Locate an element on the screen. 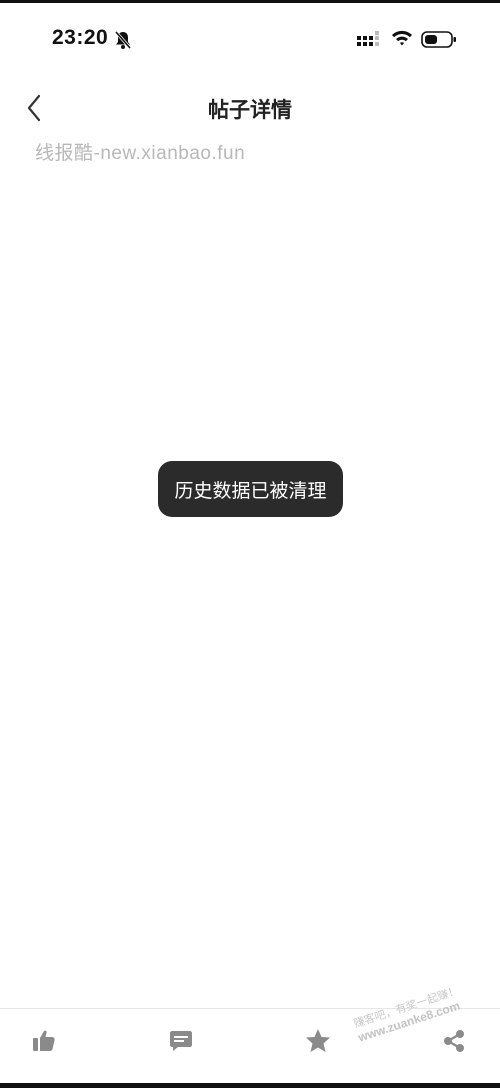  wifi-icon is located at coordinates (402, 40).